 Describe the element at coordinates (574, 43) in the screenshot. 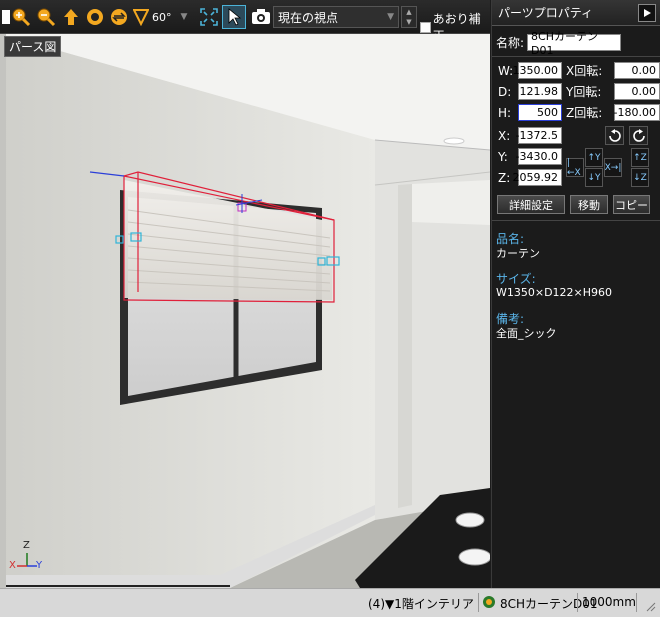

I see `name-field: 8CHカーテンD01` at that location.